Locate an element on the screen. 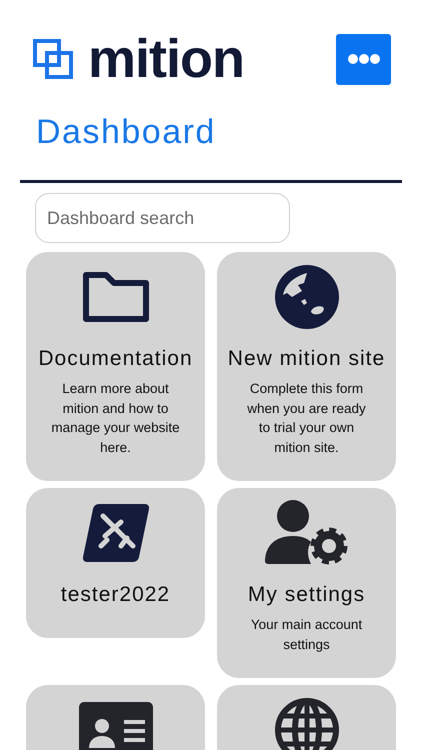 The width and height of the screenshot is (422, 750). card-title: tester2022 is located at coordinates (115, 594).